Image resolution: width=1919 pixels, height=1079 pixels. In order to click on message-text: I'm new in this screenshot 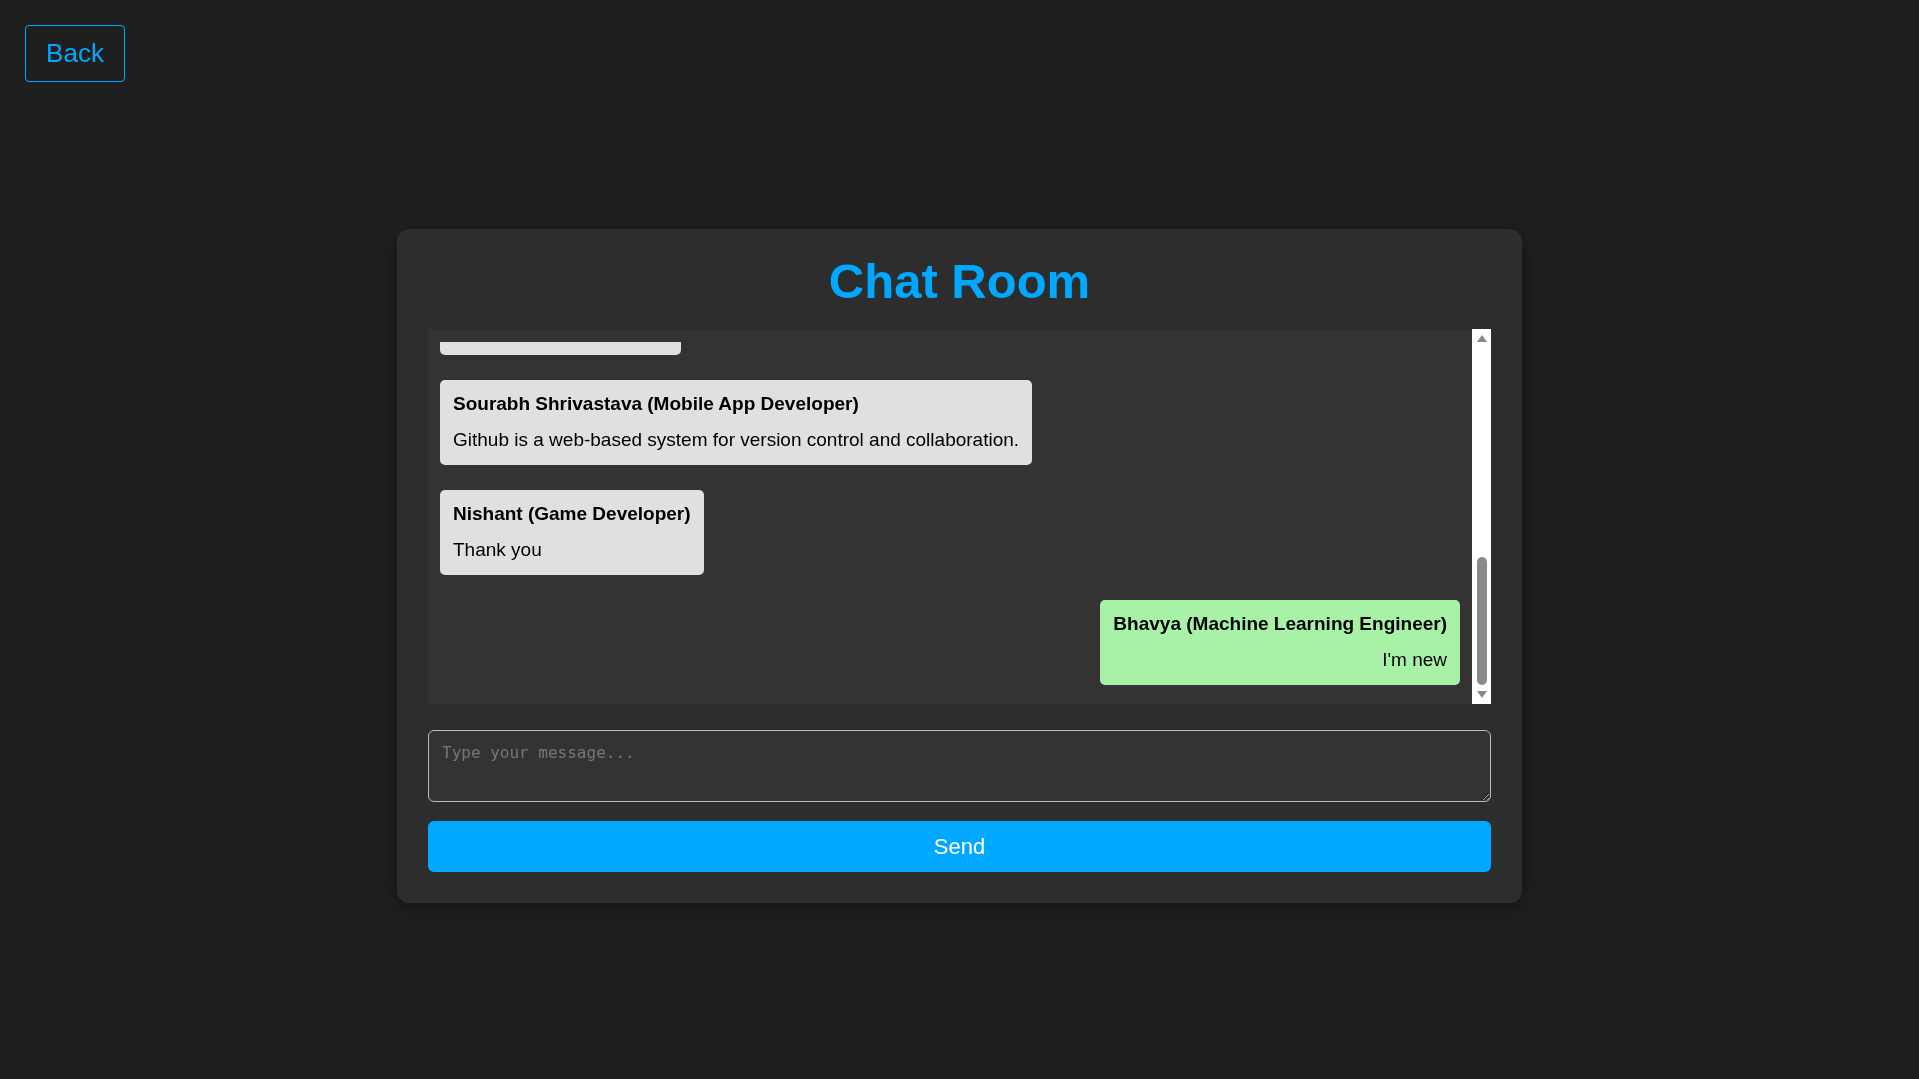, I will do `click(1414, 660)`.